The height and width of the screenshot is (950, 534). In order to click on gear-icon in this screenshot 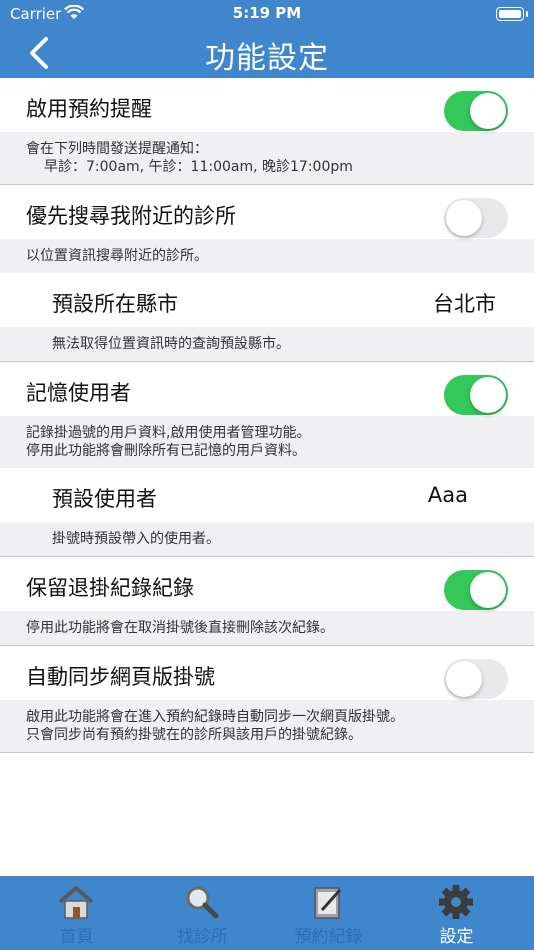, I will do `click(456, 902)`.